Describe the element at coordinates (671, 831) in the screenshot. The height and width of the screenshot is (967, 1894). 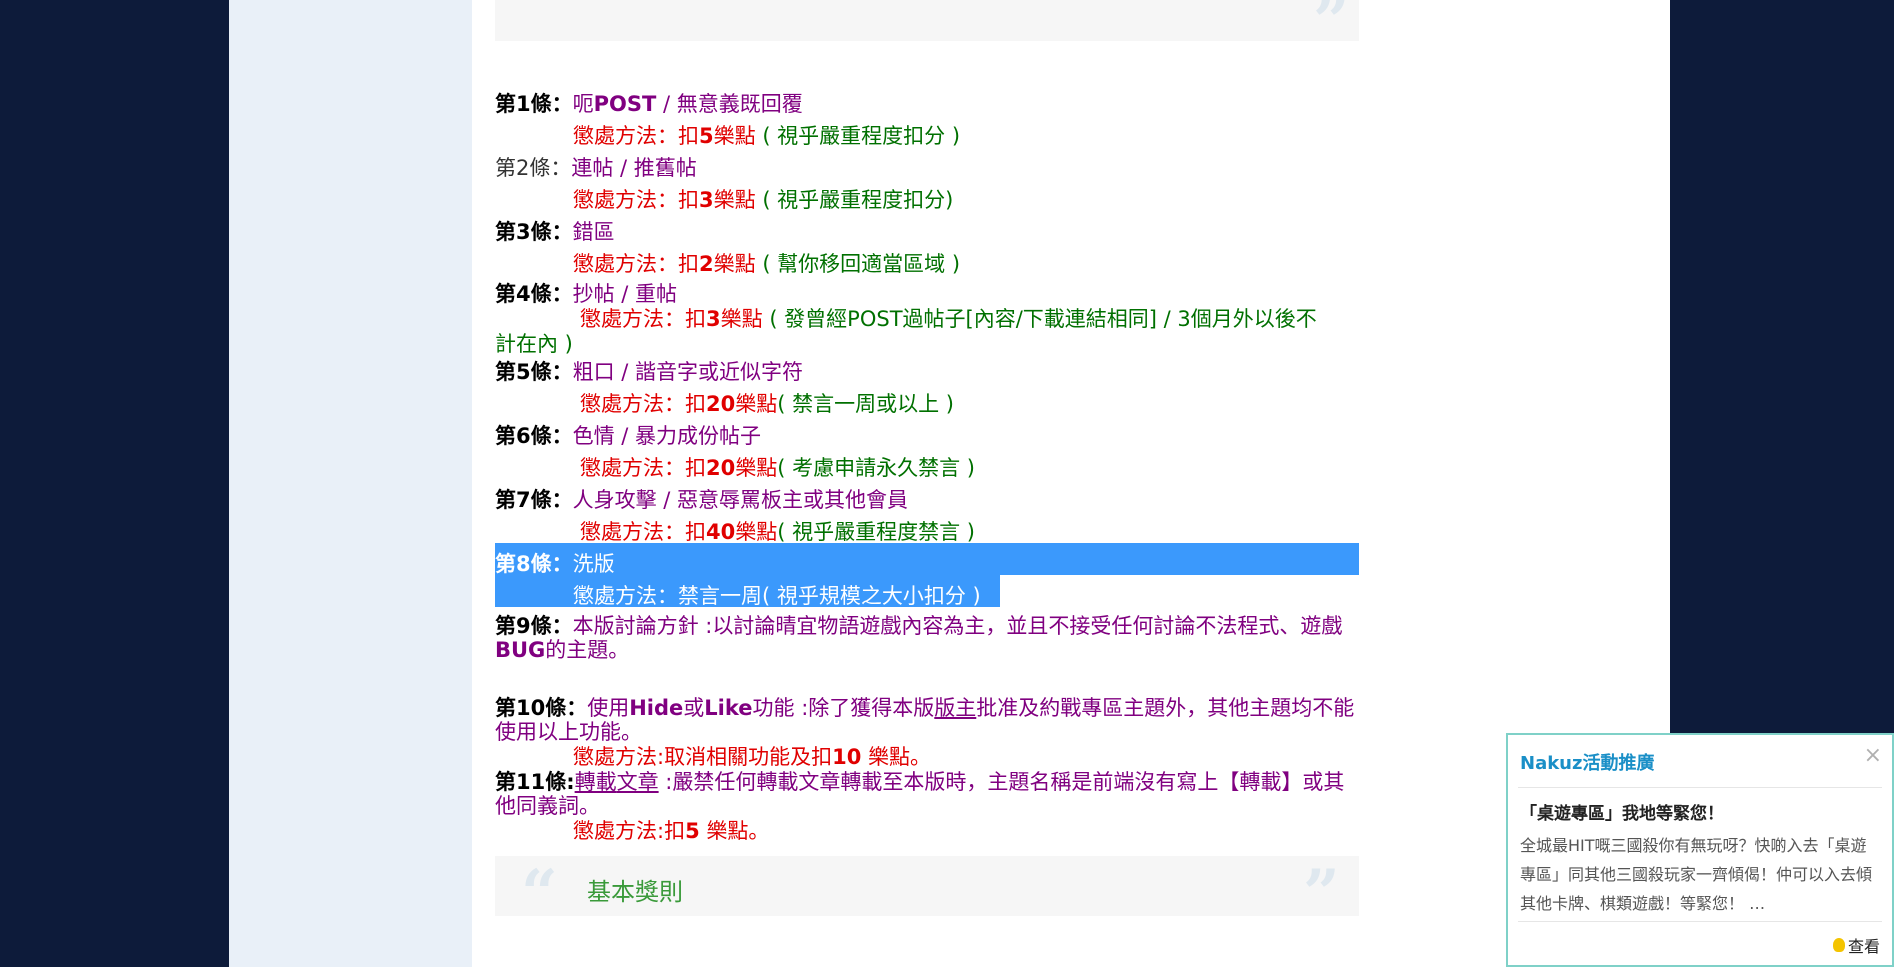
I see `rule-11-penalty: 懲處方法:扣5 樂點。` at that location.